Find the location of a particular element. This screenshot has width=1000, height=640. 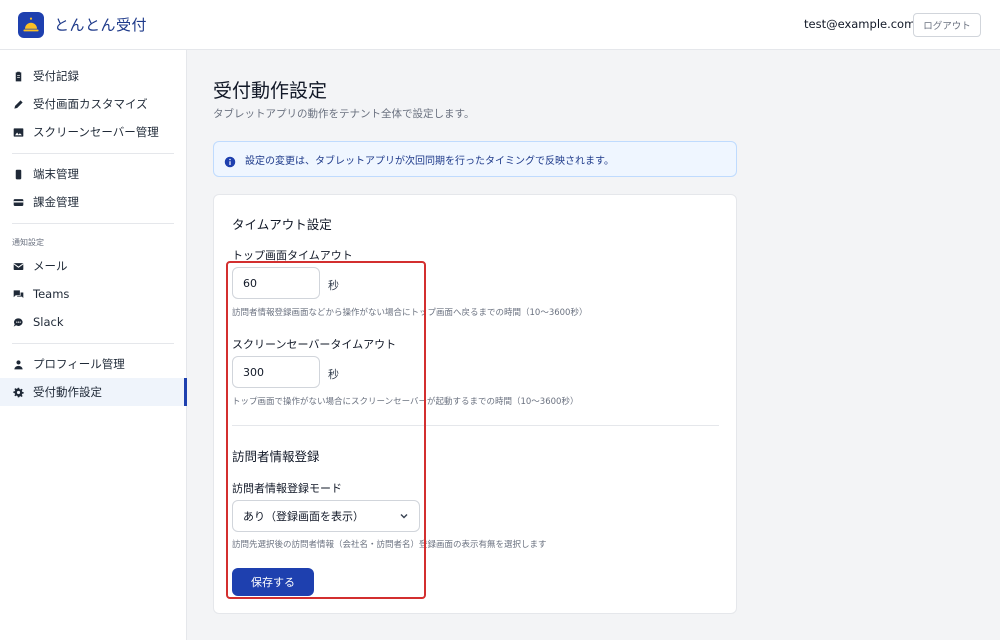

info-alert: 設定の変更は、タブレットアプリが次回同期を行ったタイミングで反映されます。 is located at coordinates (475, 159).